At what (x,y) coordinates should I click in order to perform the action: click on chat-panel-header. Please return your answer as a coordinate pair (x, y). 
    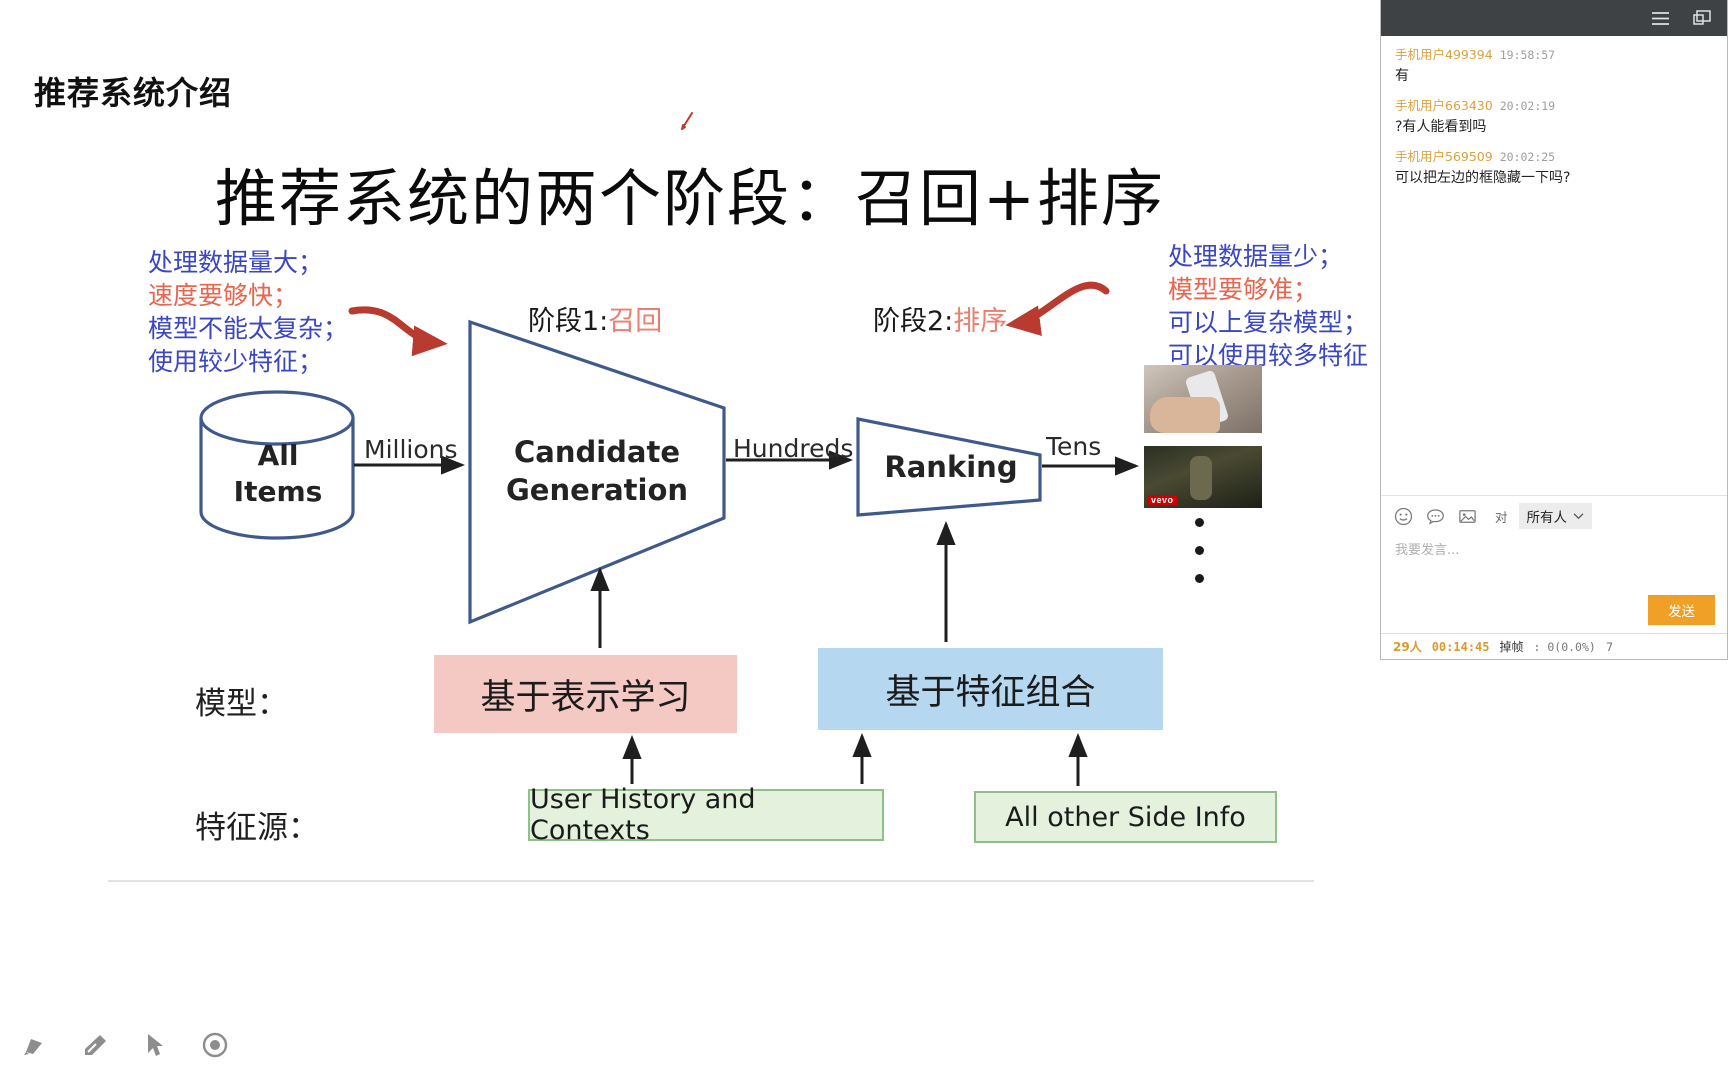
    Looking at the image, I should click on (1554, 18).